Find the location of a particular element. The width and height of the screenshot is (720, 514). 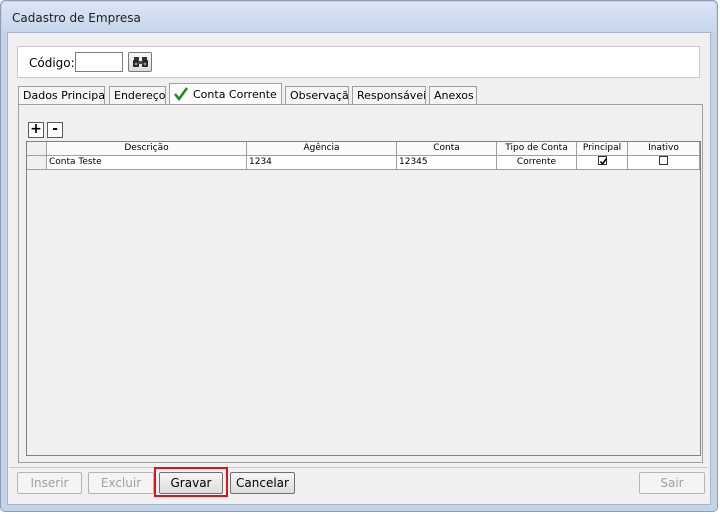

tab-label: Dados Principais is located at coordinates (64, 95).